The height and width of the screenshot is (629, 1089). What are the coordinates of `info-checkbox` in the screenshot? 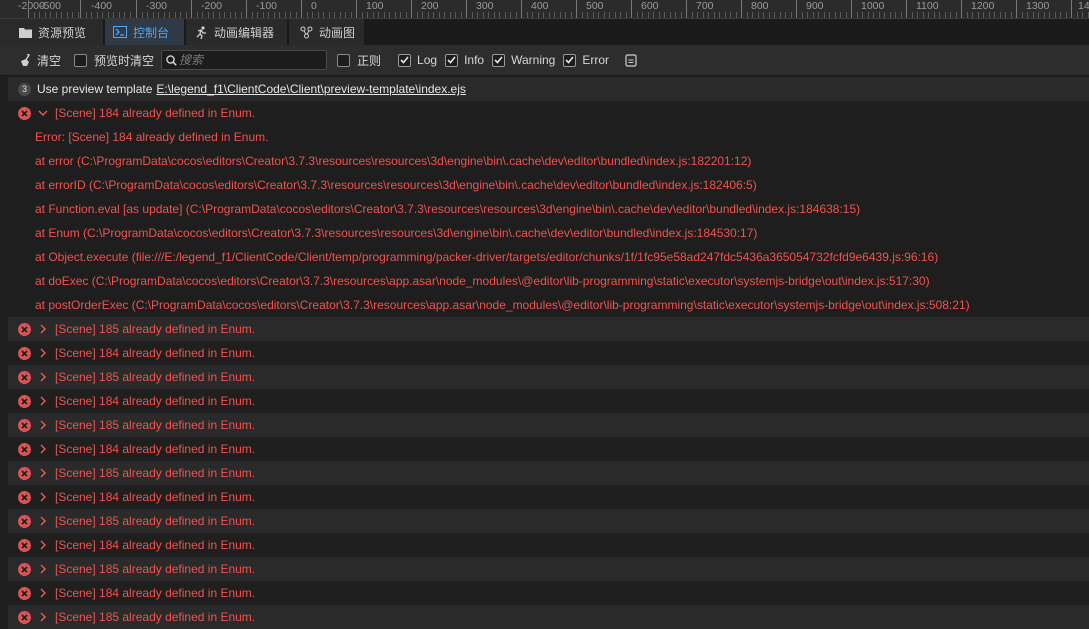 It's located at (452, 60).